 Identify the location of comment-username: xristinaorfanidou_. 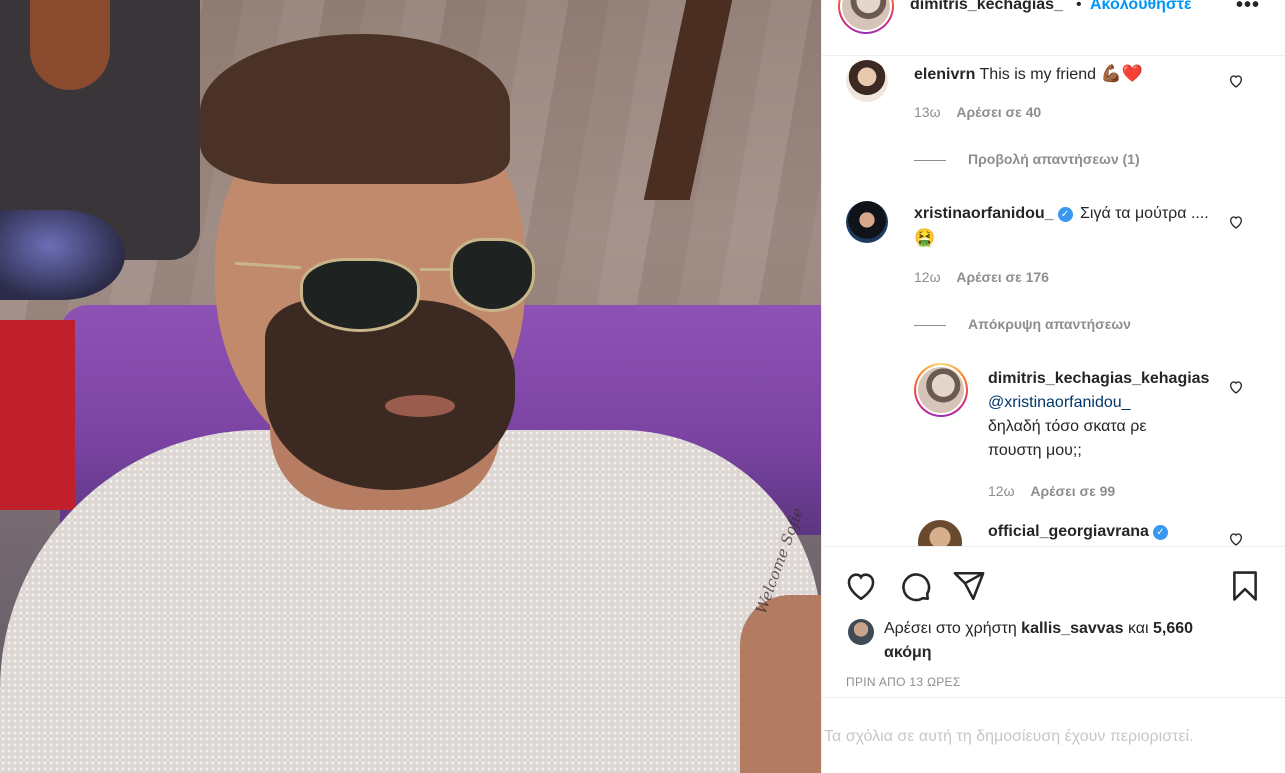
(984, 213).